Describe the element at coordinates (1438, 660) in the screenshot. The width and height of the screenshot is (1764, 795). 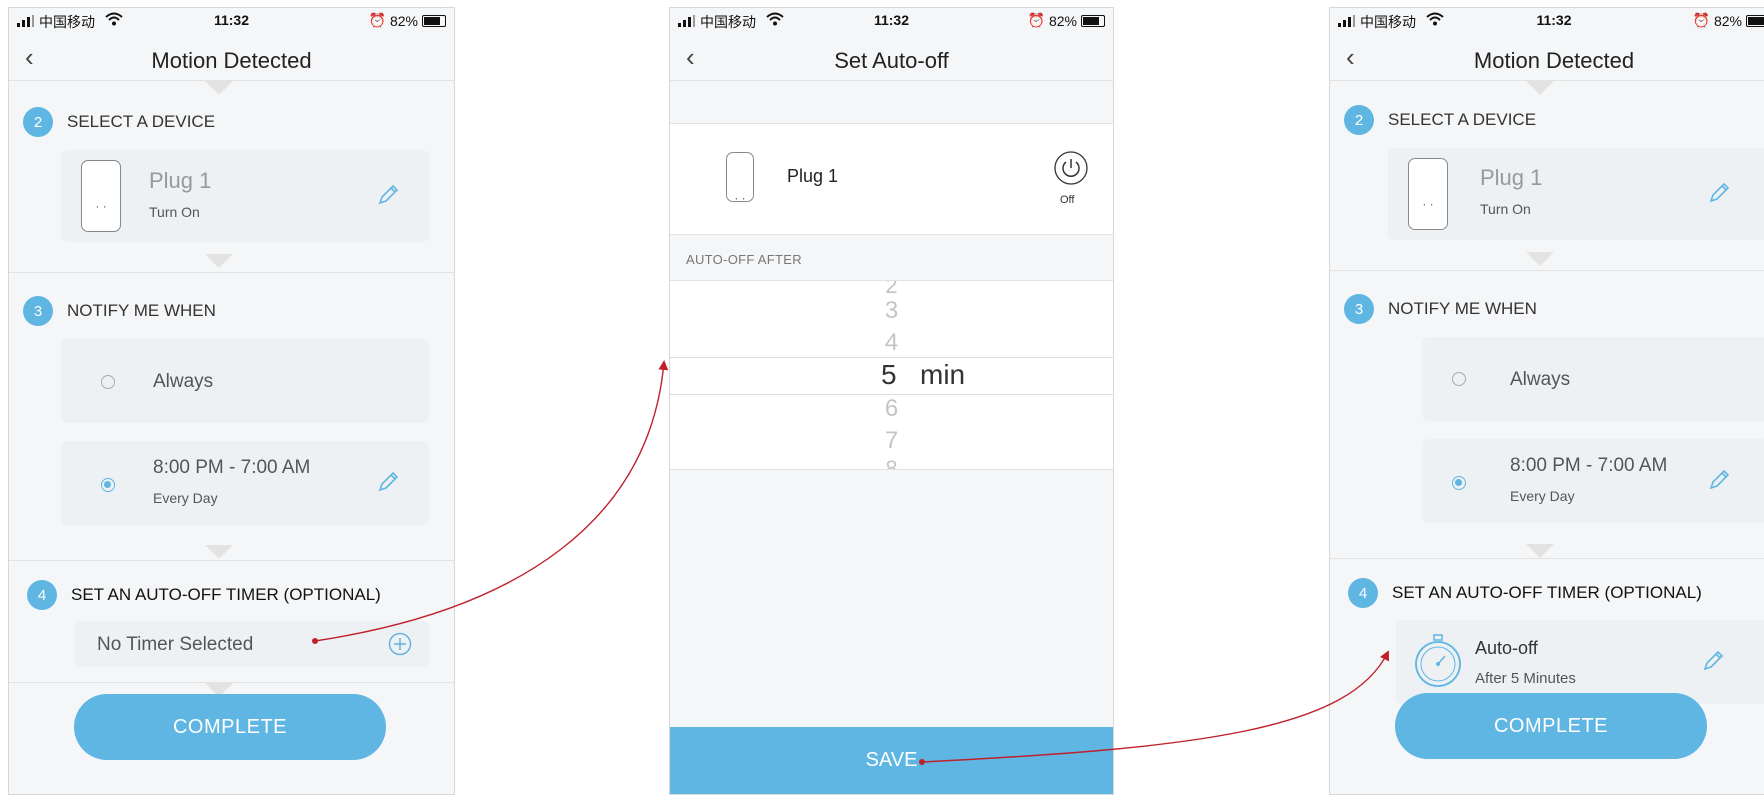
I see `stopwatch-icon` at that location.